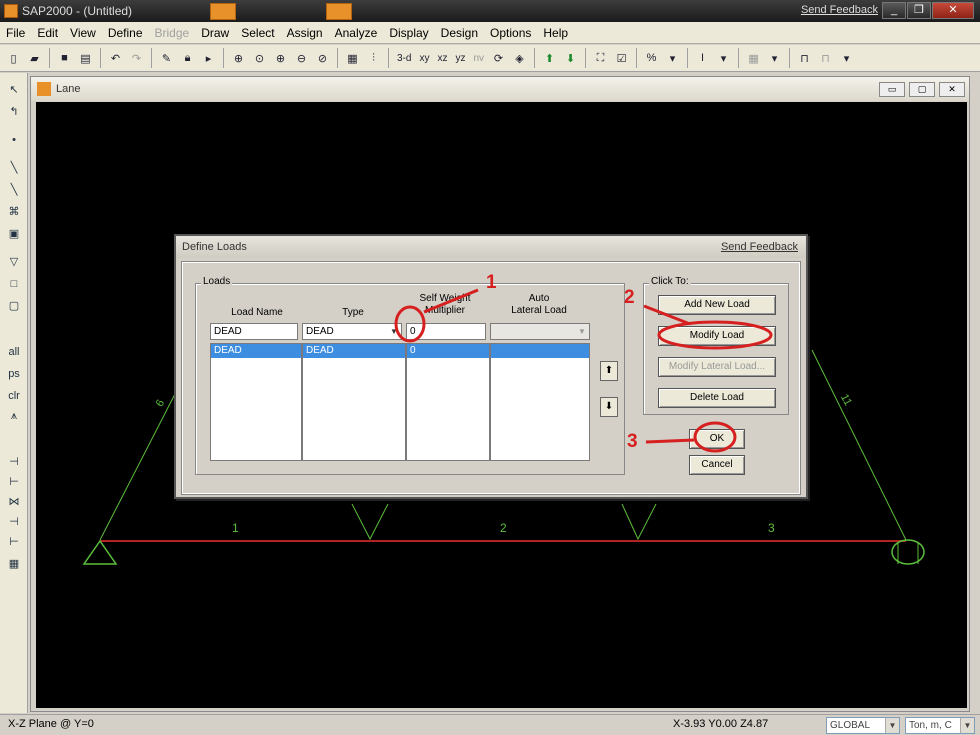 The image size is (980, 735). Describe the element at coordinates (448, 402) in the screenshot. I see `multiplier-list: 0` at that location.